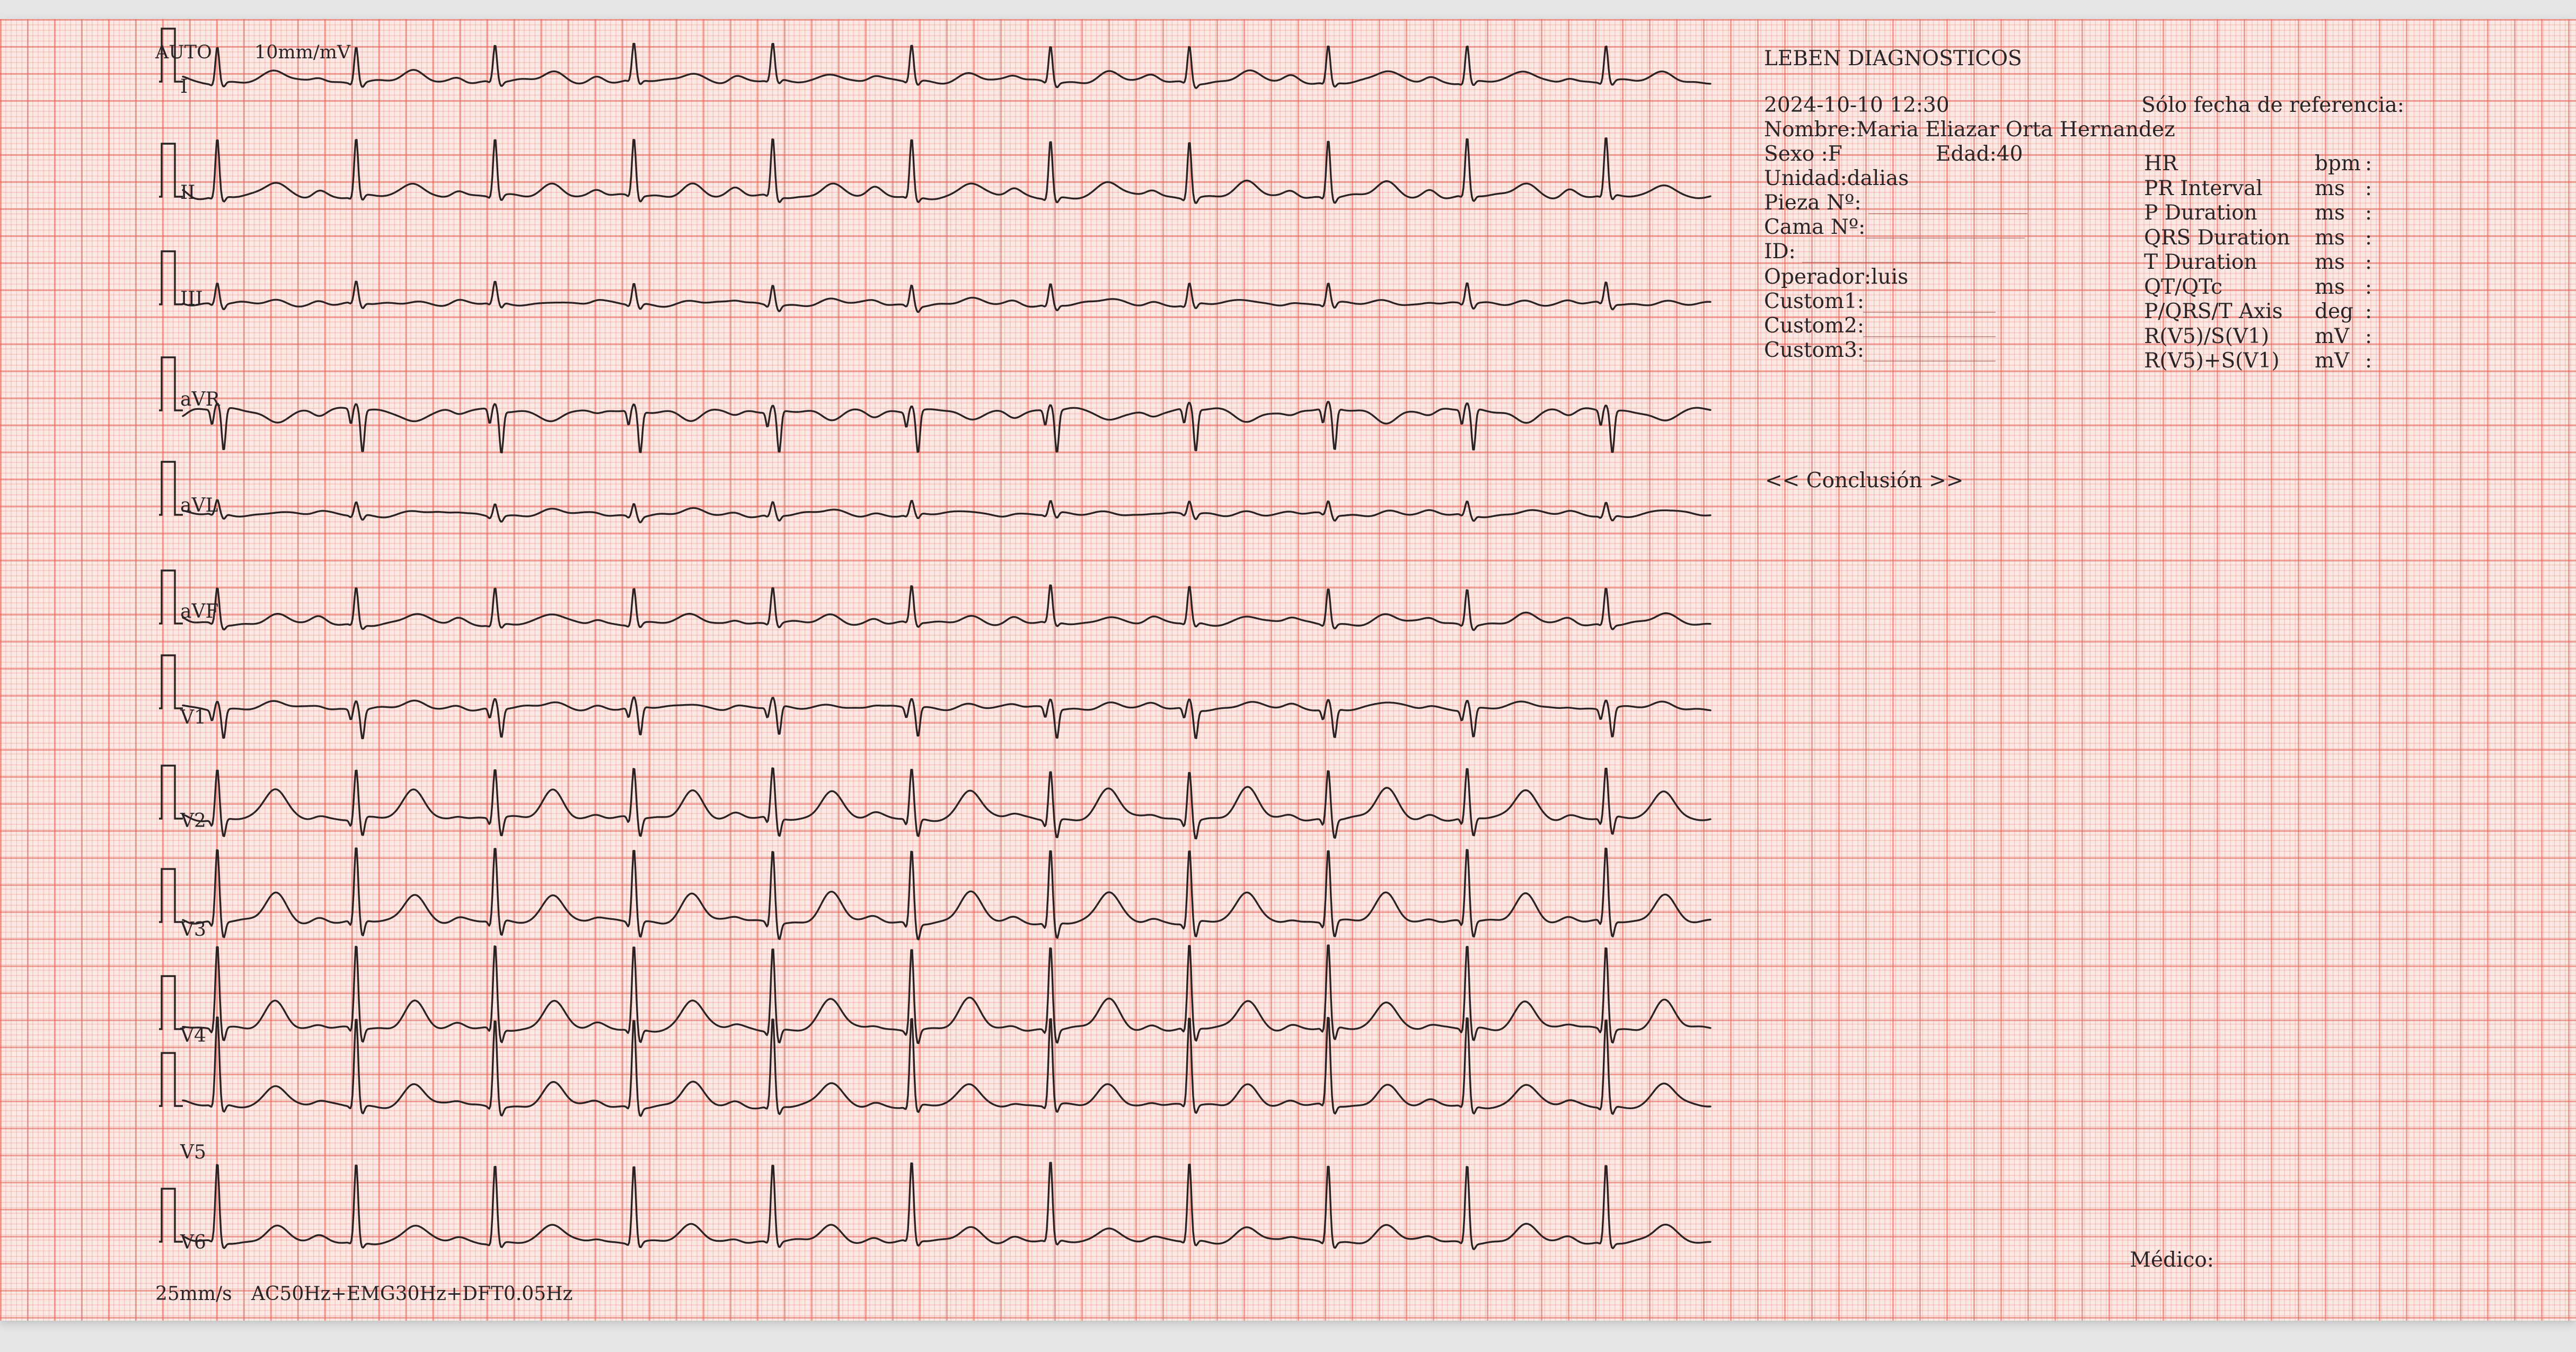 Image resolution: width=2576 pixels, height=1352 pixels. I want to click on measurement-label: QRS Duration, so click(2217, 237).